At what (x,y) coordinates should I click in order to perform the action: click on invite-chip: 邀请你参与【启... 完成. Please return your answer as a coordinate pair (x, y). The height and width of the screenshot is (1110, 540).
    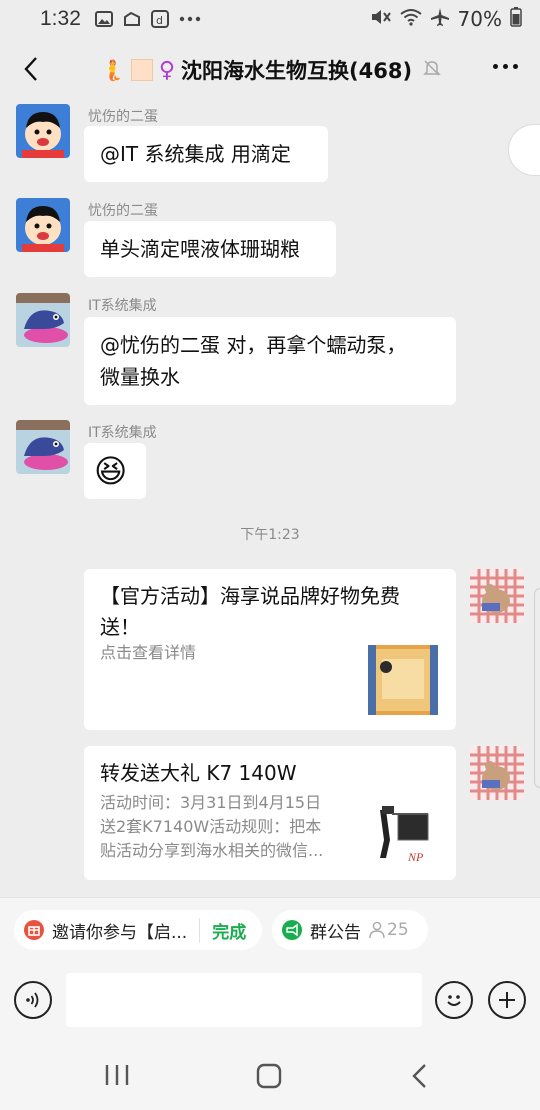
    Looking at the image, I should click on (138, 930).